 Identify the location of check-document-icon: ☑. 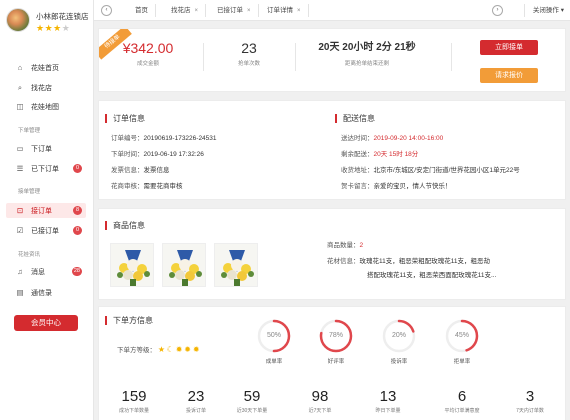
(20, 230).